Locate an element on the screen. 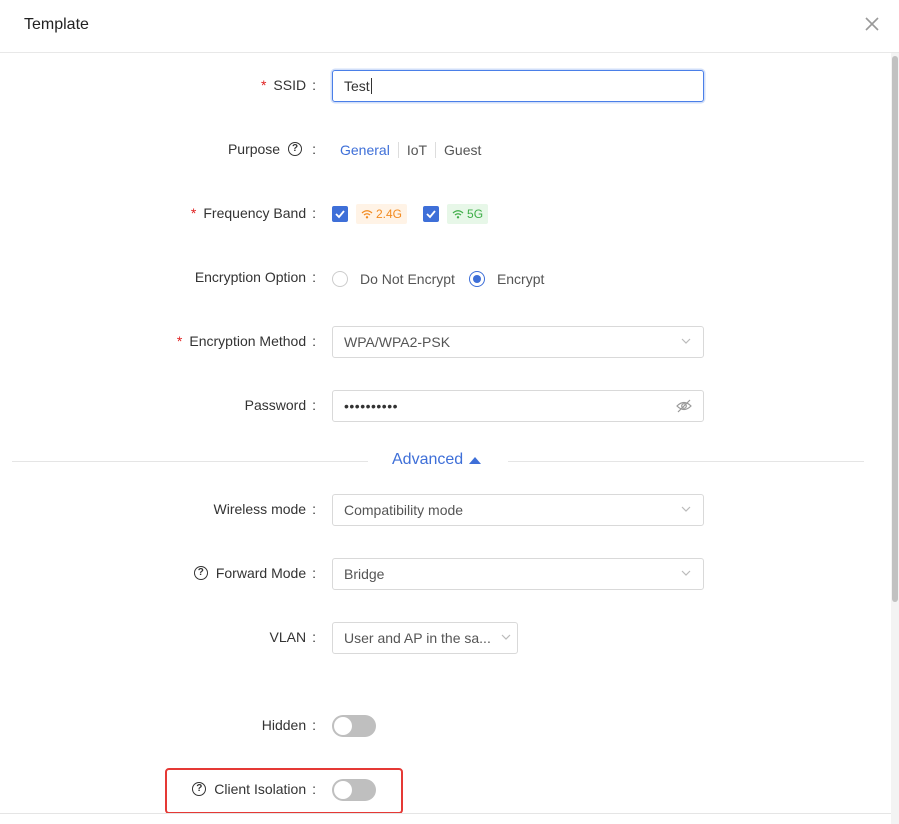  ssid-input: Test is located at coordinates (518, 86).